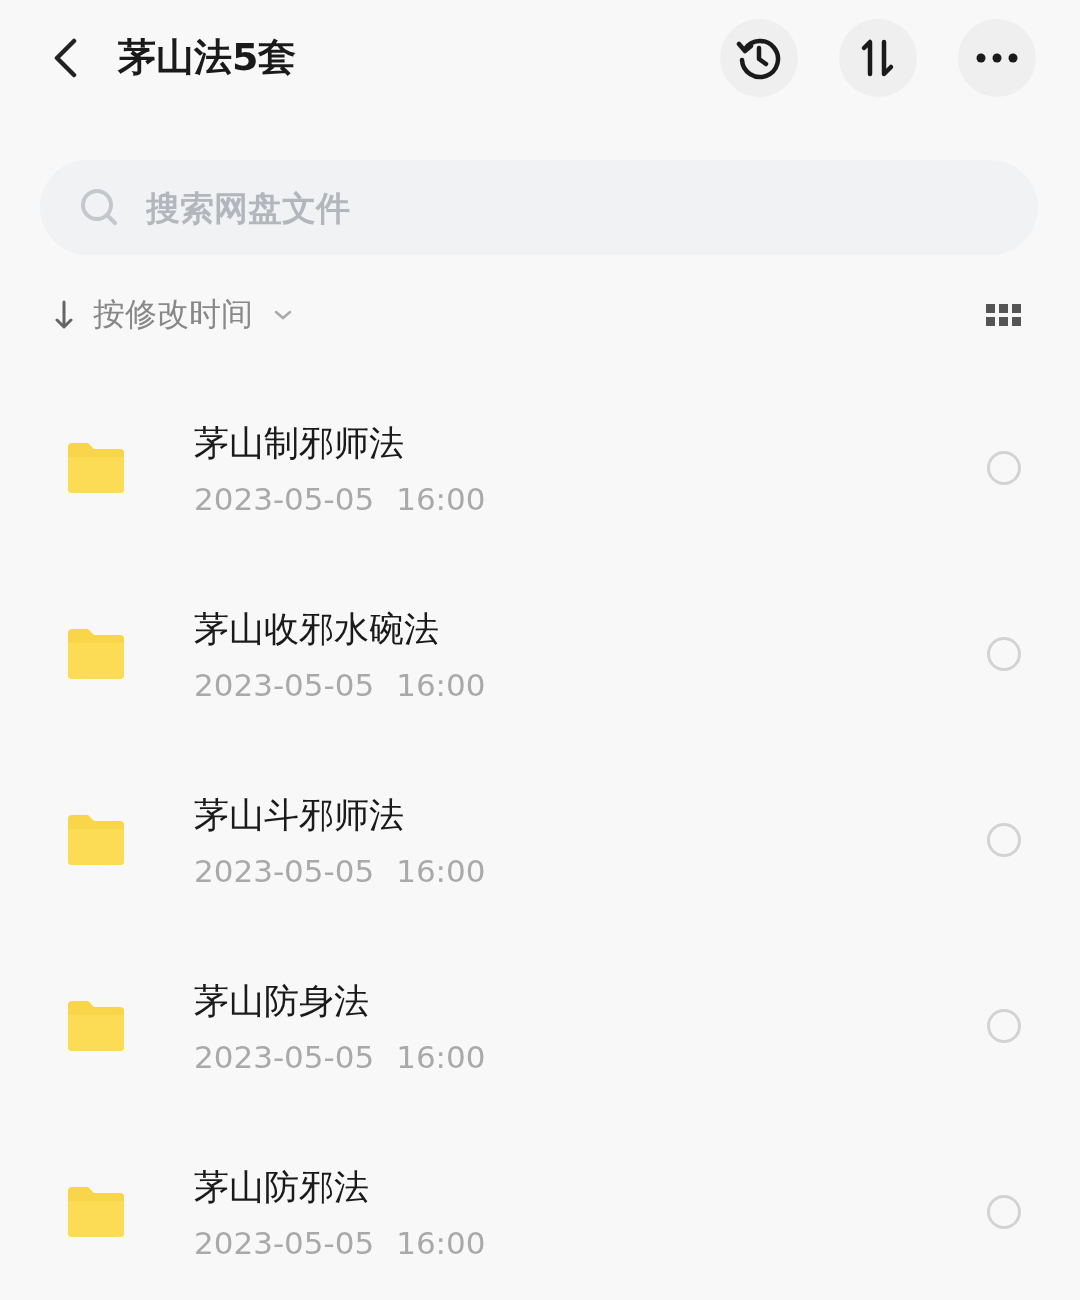 The width and height of the screenshot is (1080, 1300). I want to click on file-name: 茅山防邪法, so click(590, 1187).